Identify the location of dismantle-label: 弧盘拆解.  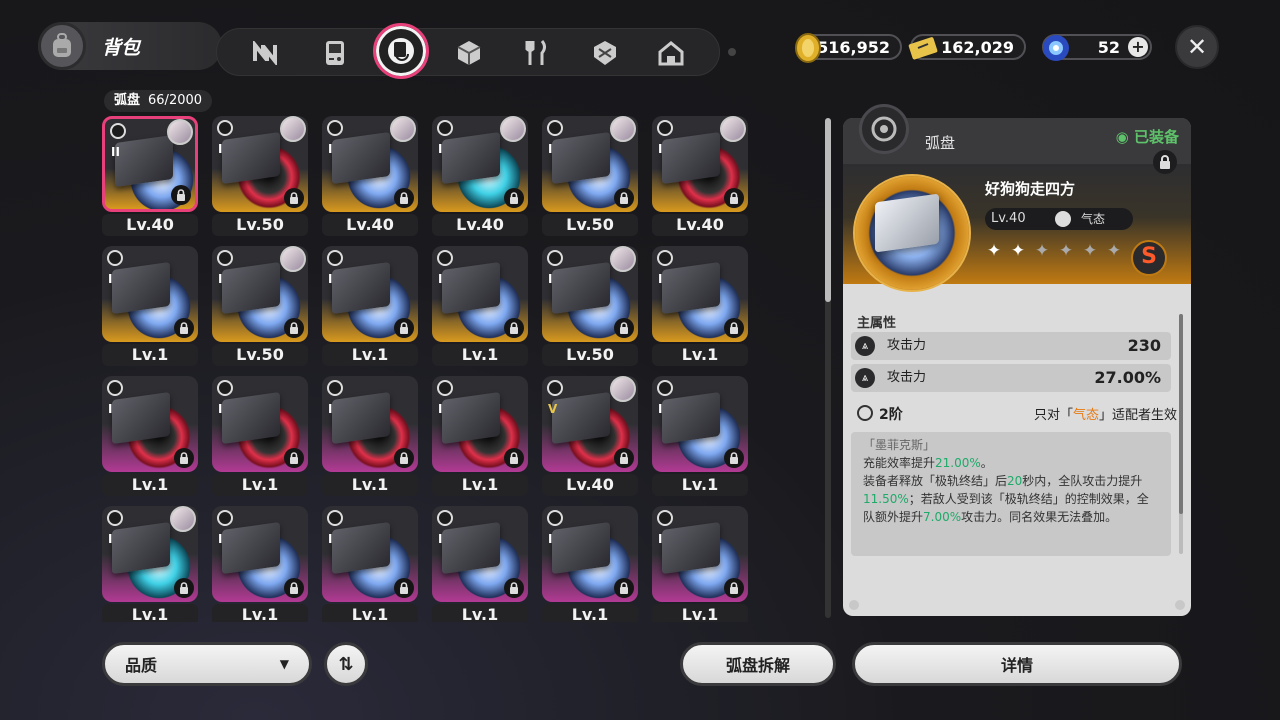
(757, 665).